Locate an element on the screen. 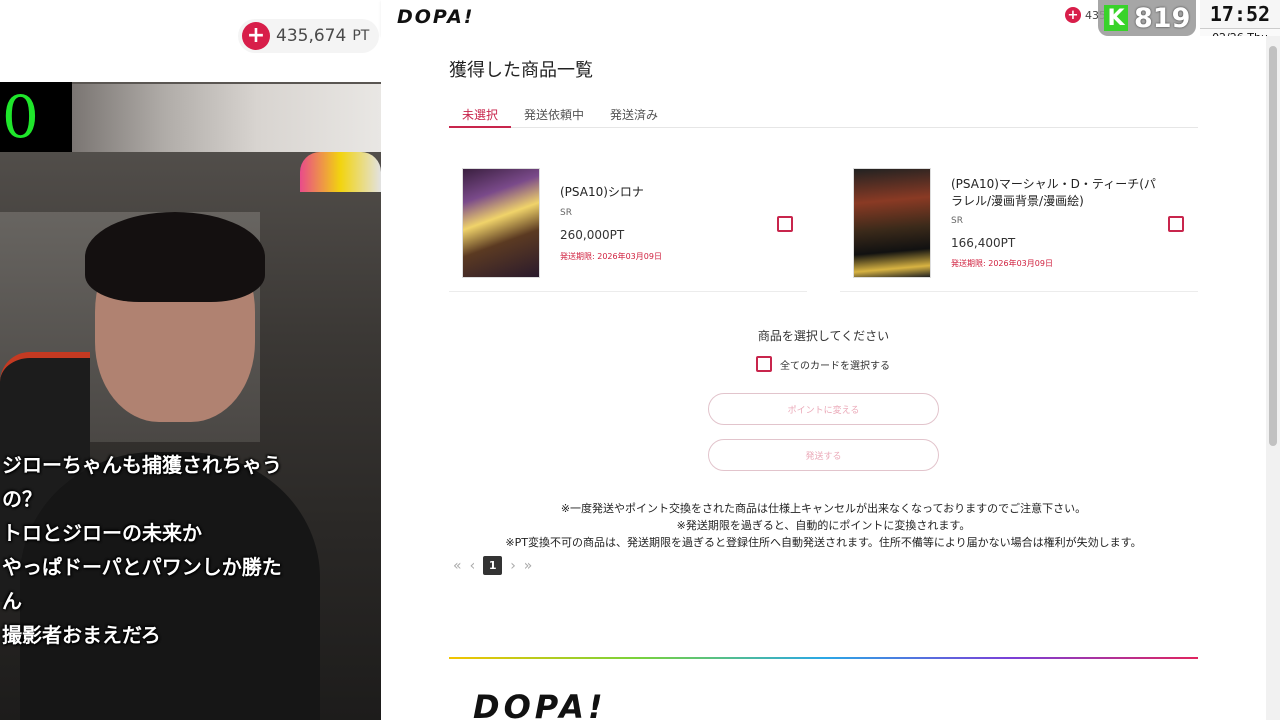  k-icon: K is located at coordinates (1116, 18).